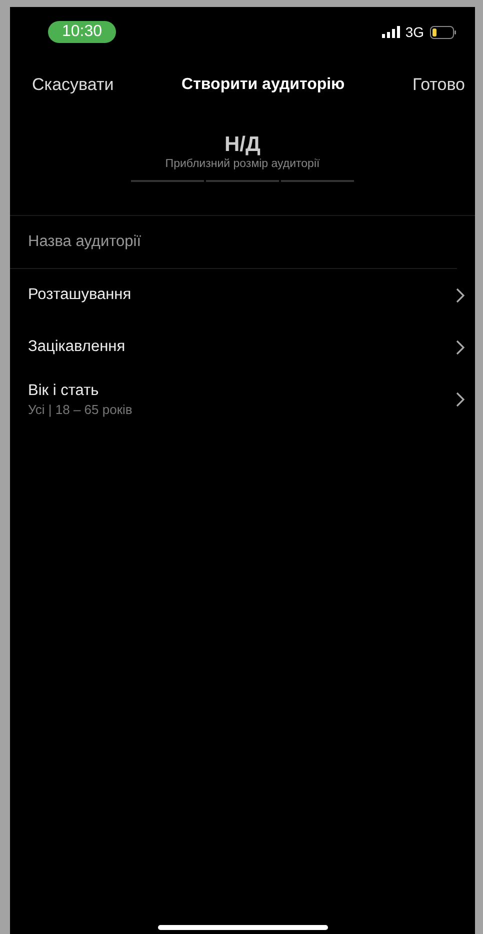 The height and width of the screenshot is (934, 483). Describe the element at coordinates (414, 32) in the screenshot. I see `network-type: 3G` at that location.